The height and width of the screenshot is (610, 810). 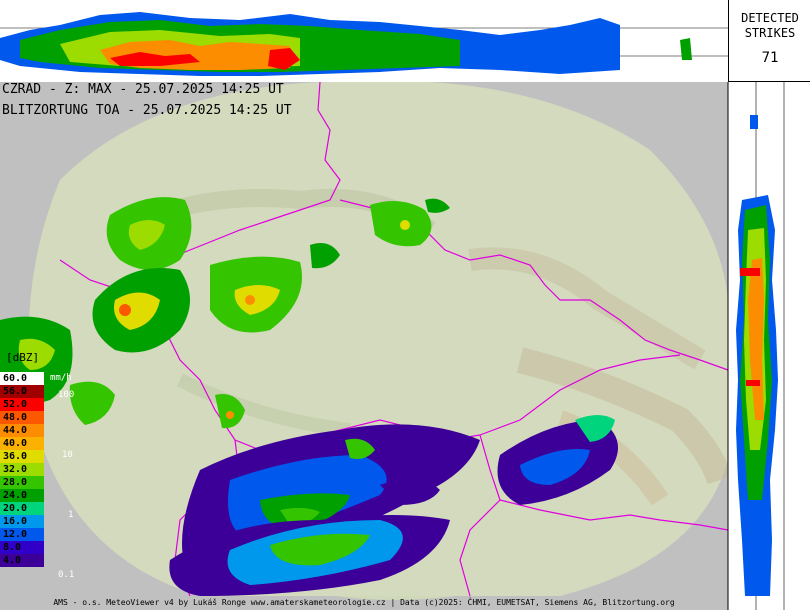 What do you see at coordinates (71, 515) in the screenshot?
I see `legend-rain-mark-1: 1` at bounding box center [71, 515].